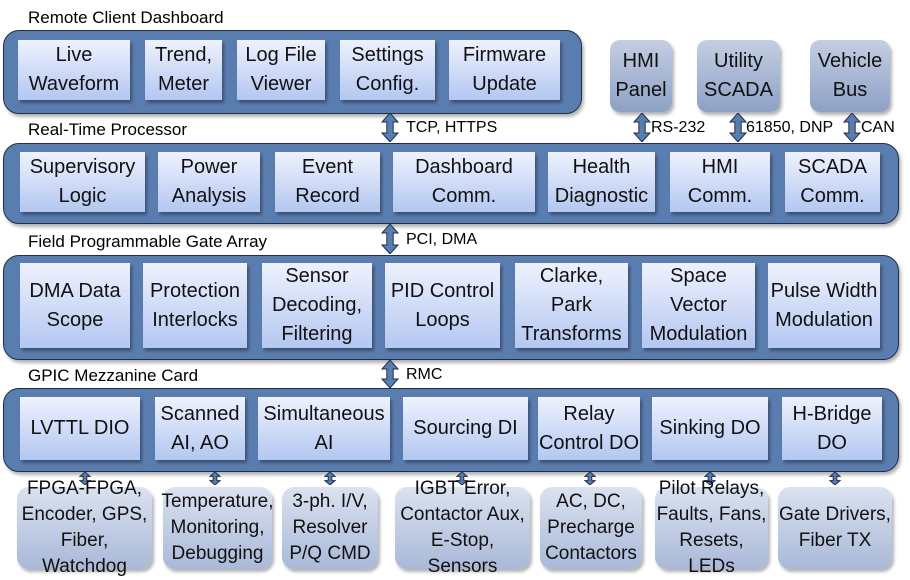 This screenshot has width=910, height=580. Describe the element at coordinates (738, 76) in the screenshot. I see `external-system-box: Utility SCADA` at that location.